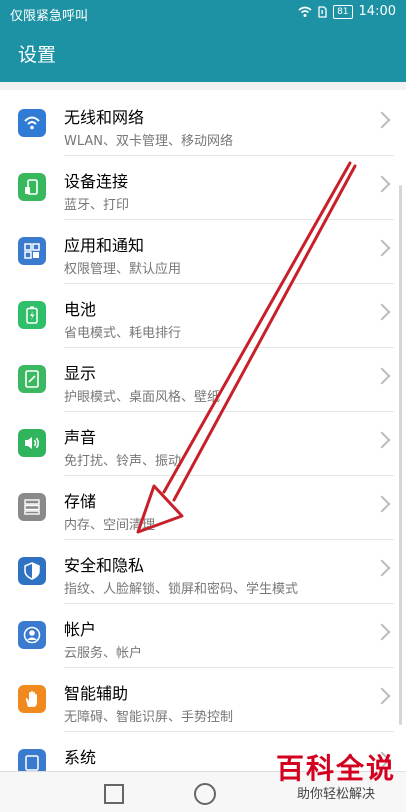  Describe the element at coordinates (32, 187) in the screenshot. I see `device-connect-icon` at that location.